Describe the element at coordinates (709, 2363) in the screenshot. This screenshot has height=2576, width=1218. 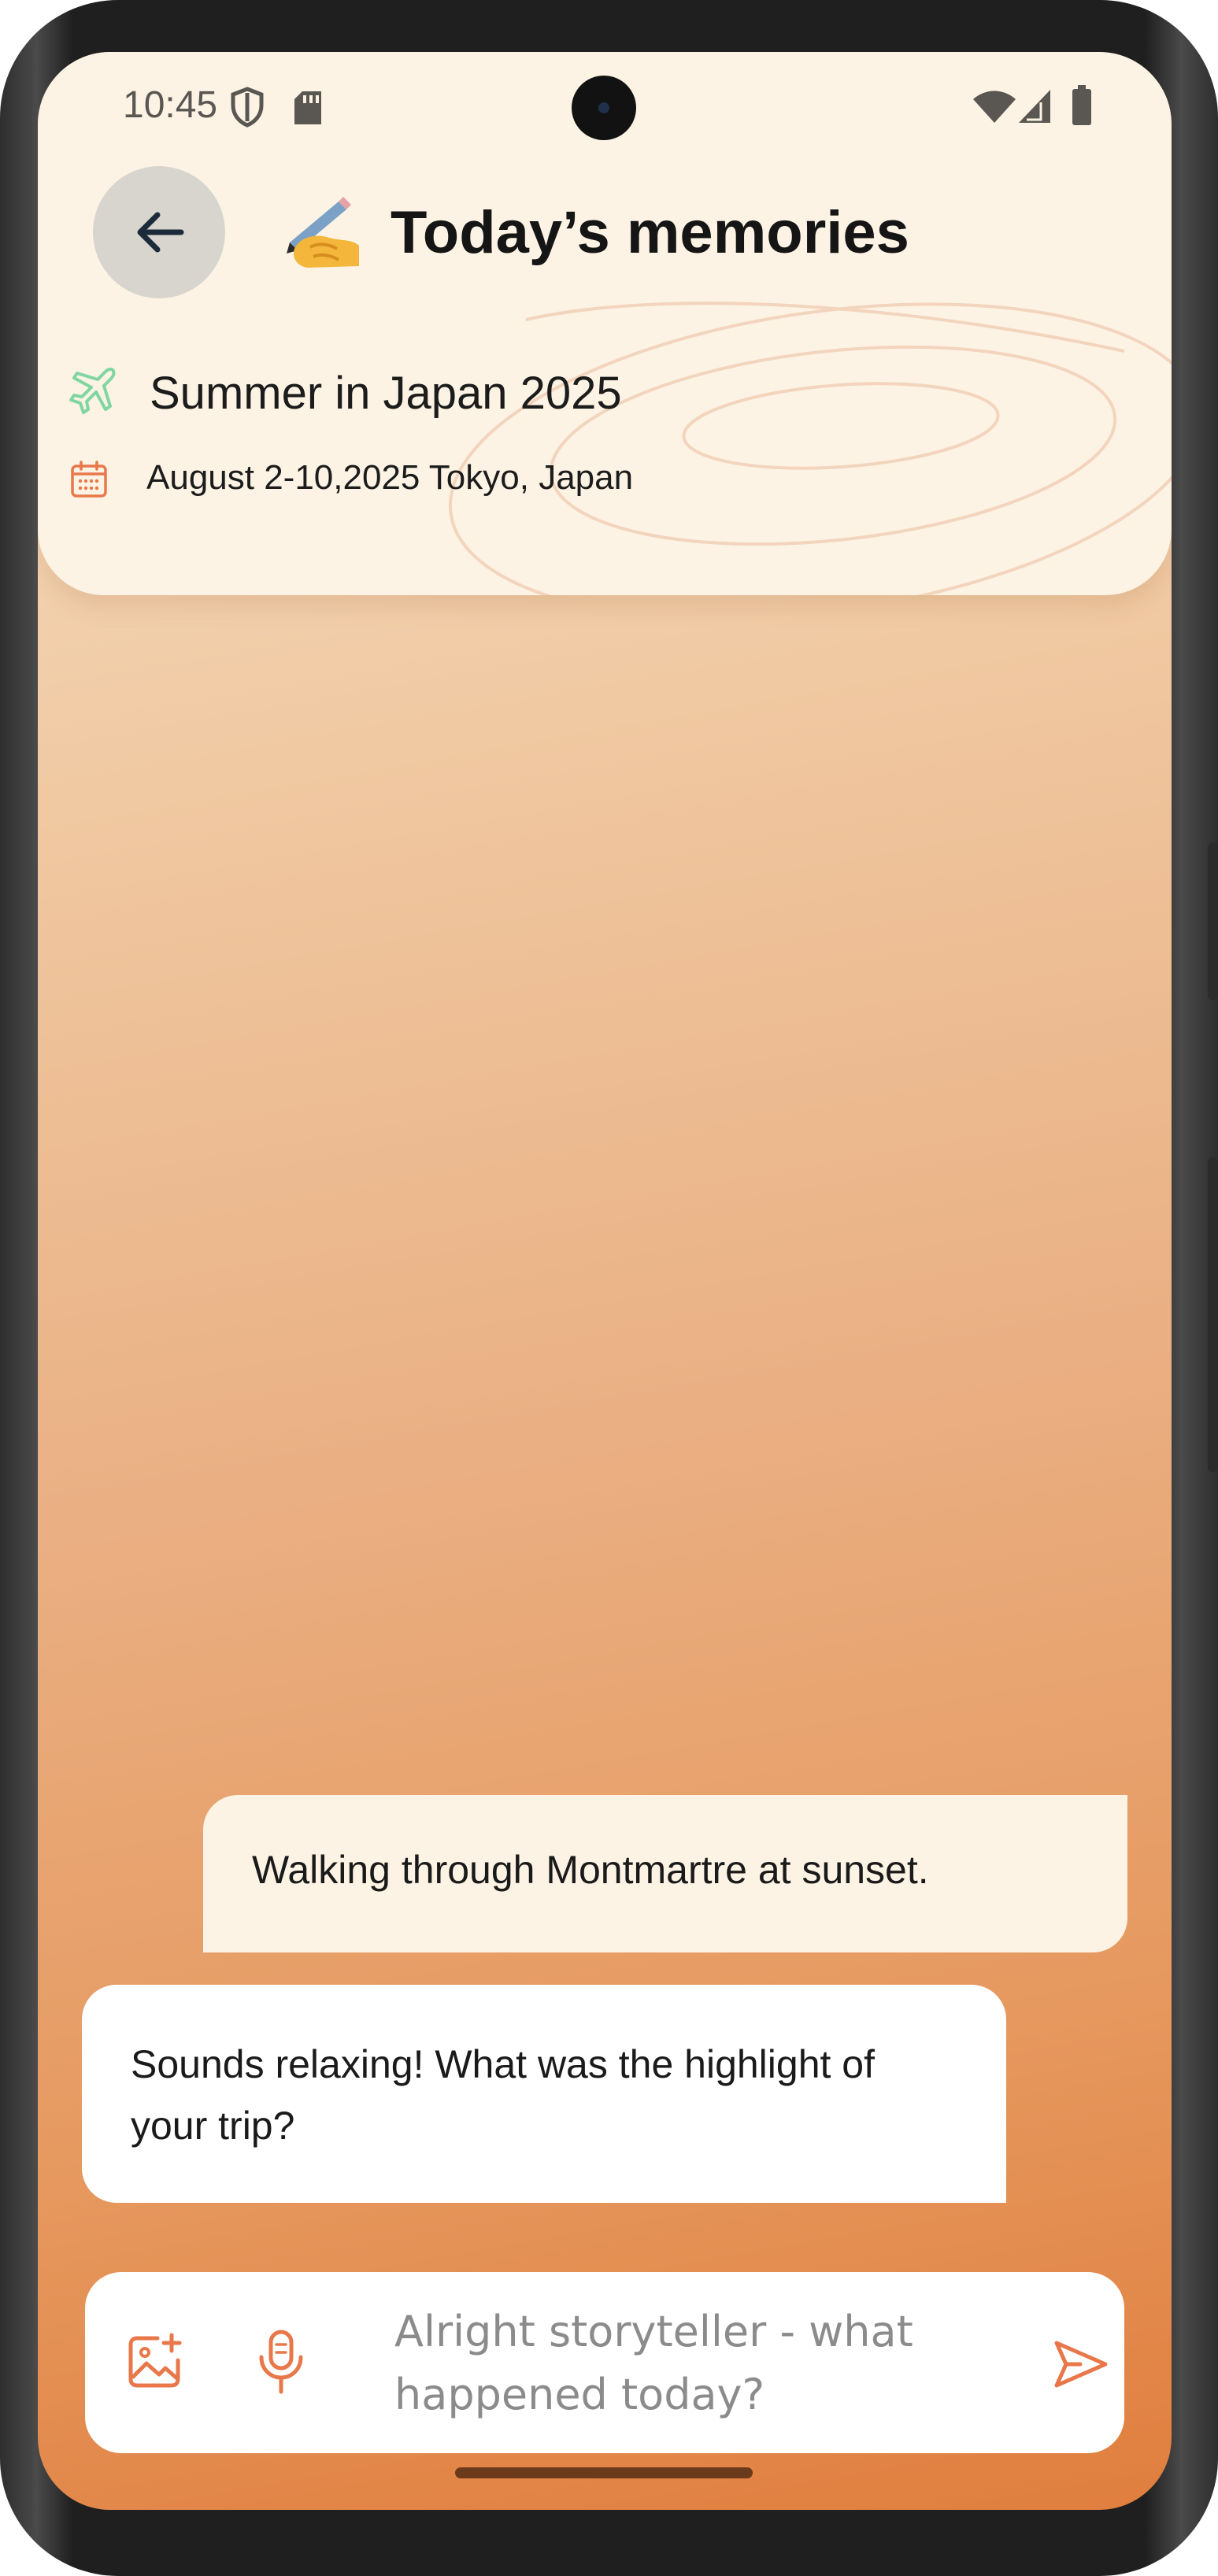
I see `message-input` at that location.